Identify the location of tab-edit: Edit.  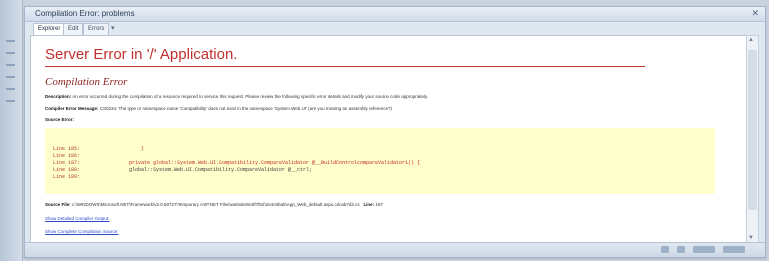
(73, 29).